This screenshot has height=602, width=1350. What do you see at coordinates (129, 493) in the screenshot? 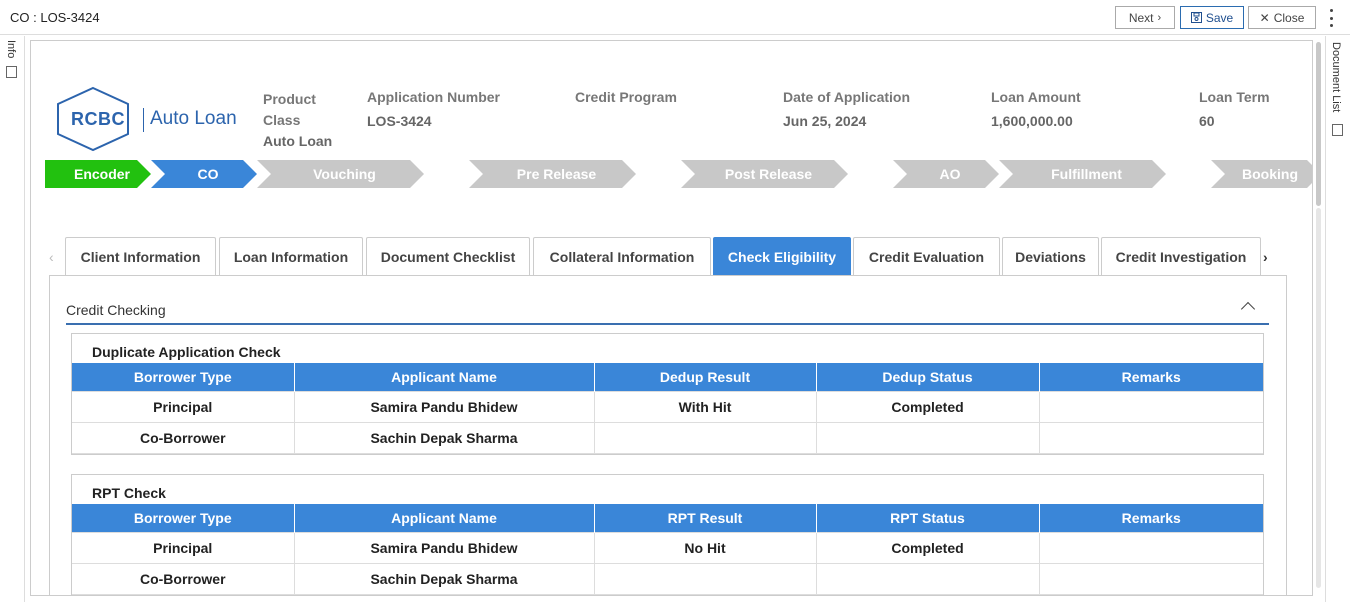
I see `grid-title: RPT Check` at bounding box center [129, 493].